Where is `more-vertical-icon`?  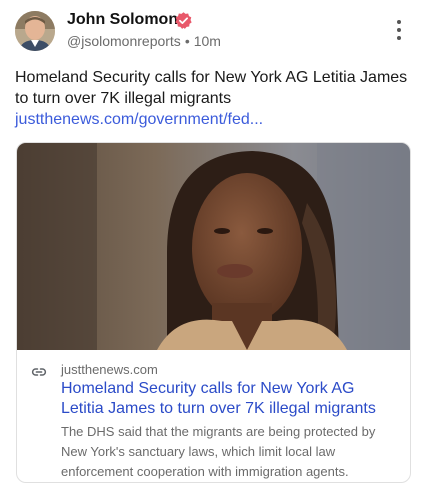 more-vertical-icon is located at coordinates (399, 30).